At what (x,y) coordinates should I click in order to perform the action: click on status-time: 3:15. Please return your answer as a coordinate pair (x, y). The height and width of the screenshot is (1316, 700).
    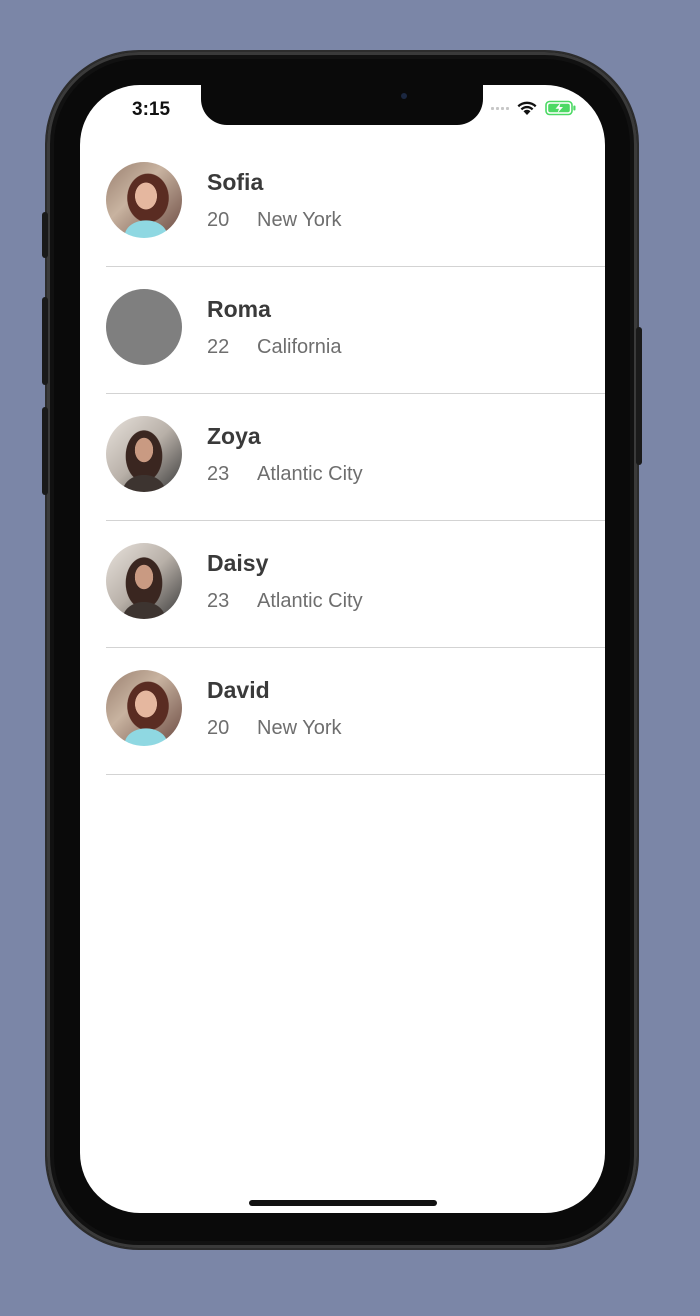
    Looking at the image, I should click on (151, 109).